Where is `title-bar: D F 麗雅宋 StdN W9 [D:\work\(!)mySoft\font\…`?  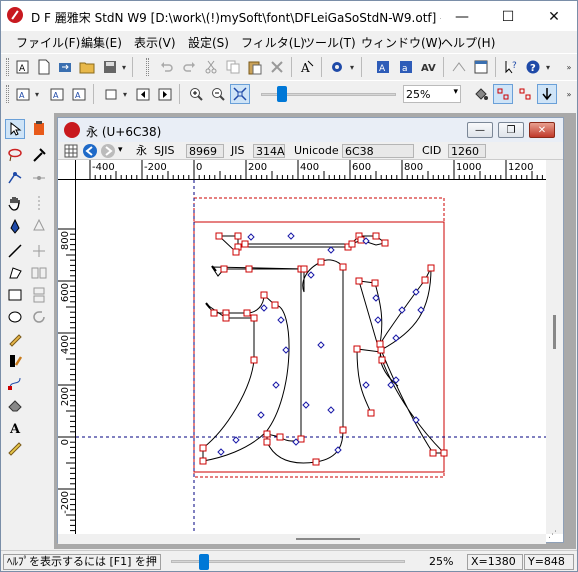
title-bar: D F 麗雅宋 StdN W9 [D:\work\(!)mySoft\font\… is located at coordinates (289, 16).